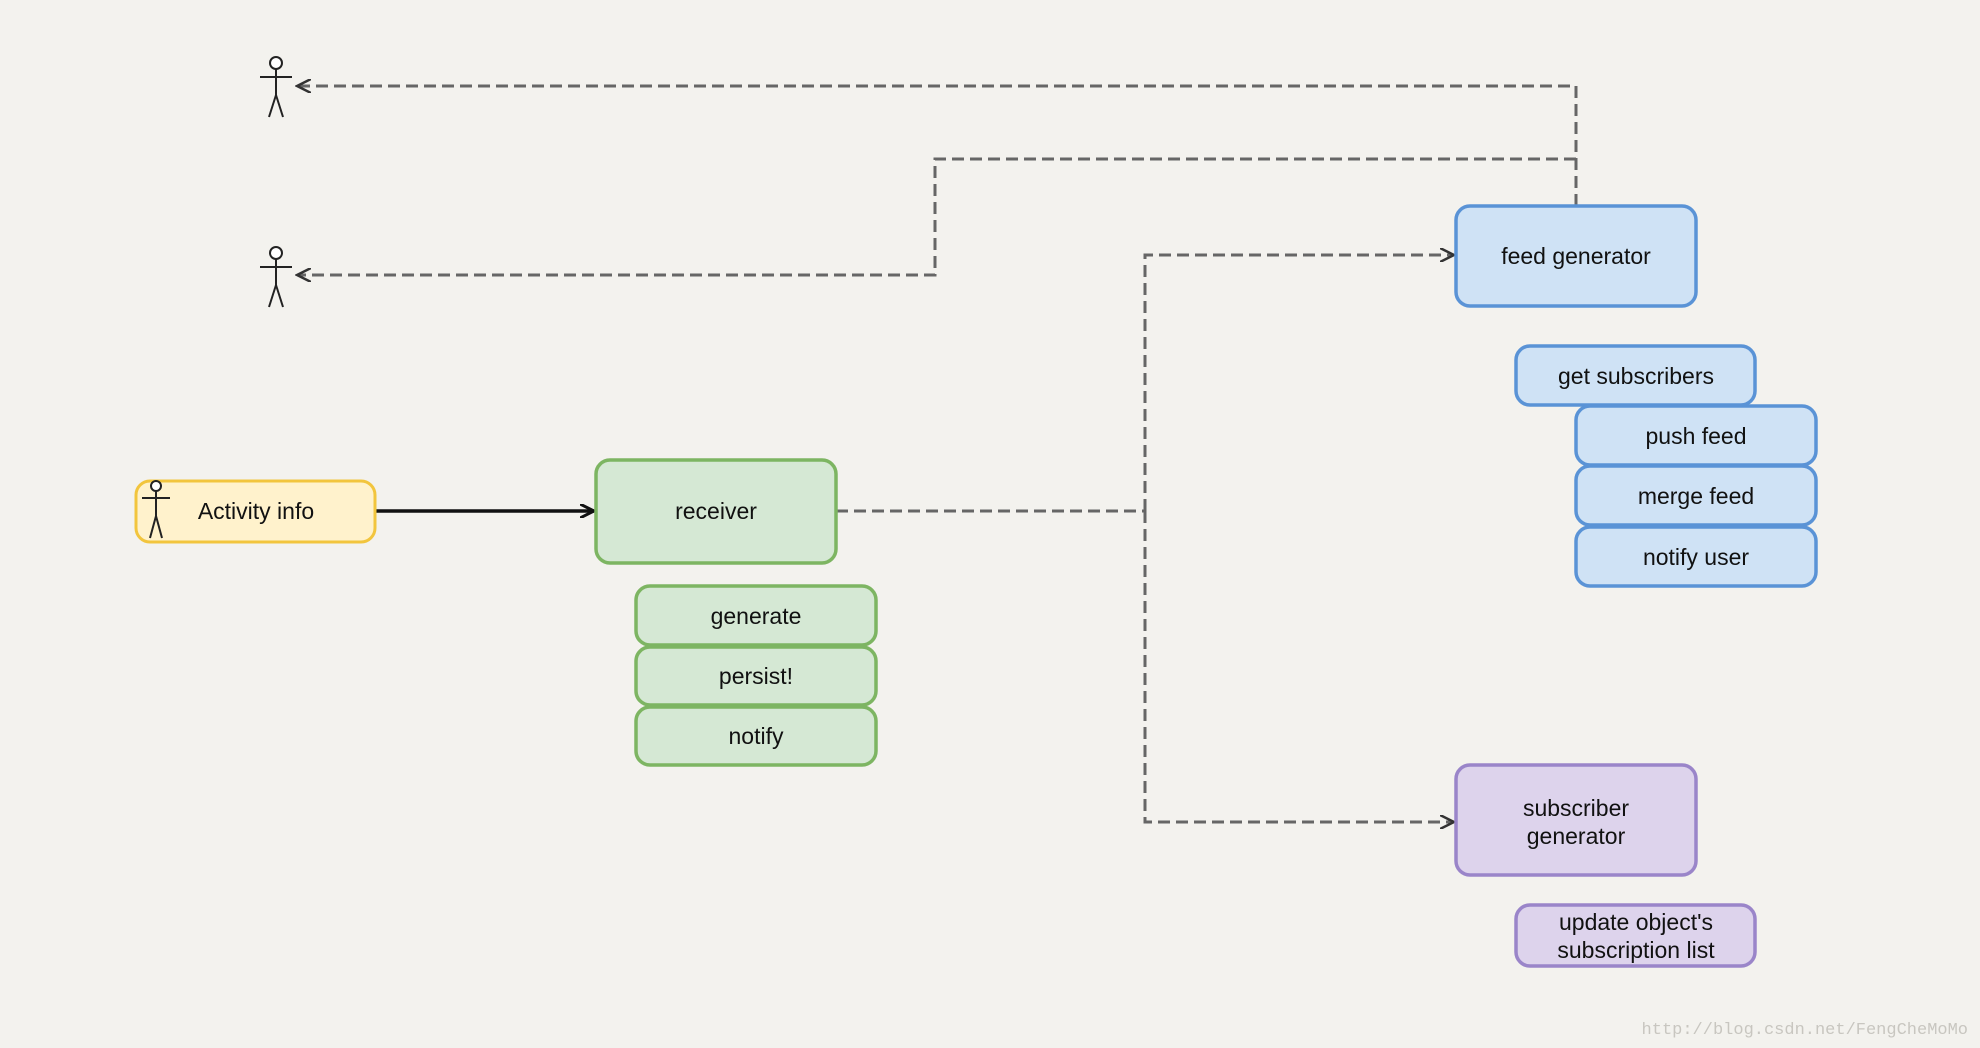 This screenshot has width=1980, height=1048. What do you see at coordinates (1635, 935) in the screenshot?
I see `subscriber-step-update-subscription-list: update object's subscription list` at bounding box center [1635, 935].